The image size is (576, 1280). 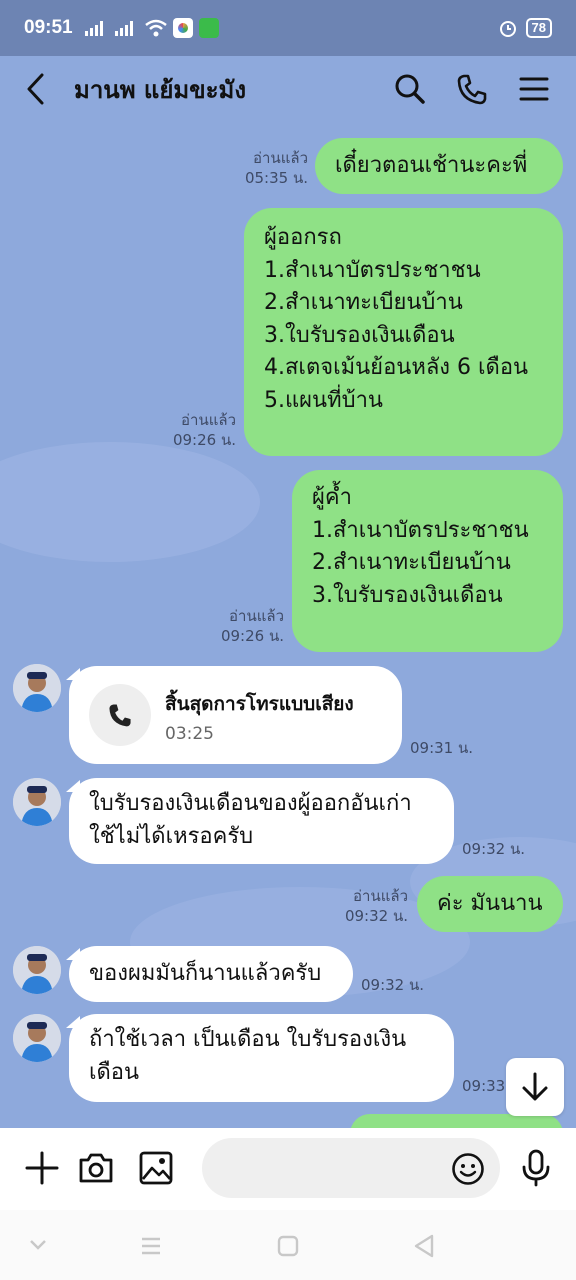 I want to click on plus-icon, so click(x=42, y=1168).